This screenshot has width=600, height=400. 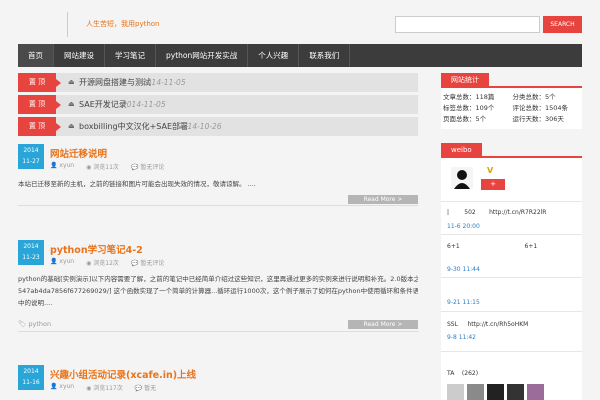 What do you see at coordinates (467, 24) in the screenshot?
I see `search-input` at bounding box center [467, 24].